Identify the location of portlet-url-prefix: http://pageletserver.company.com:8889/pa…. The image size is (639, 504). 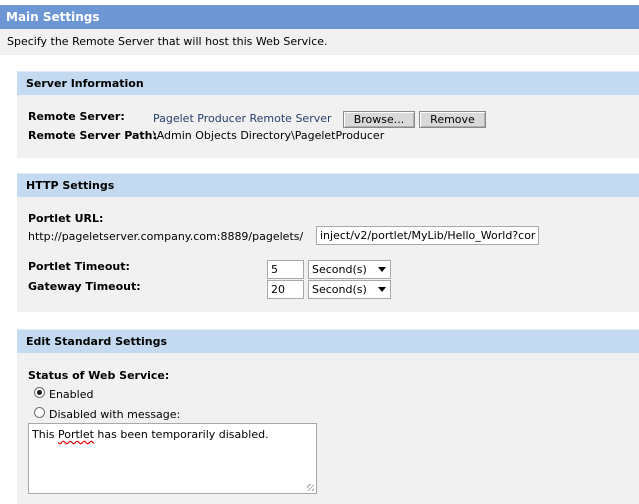
(166, 236).